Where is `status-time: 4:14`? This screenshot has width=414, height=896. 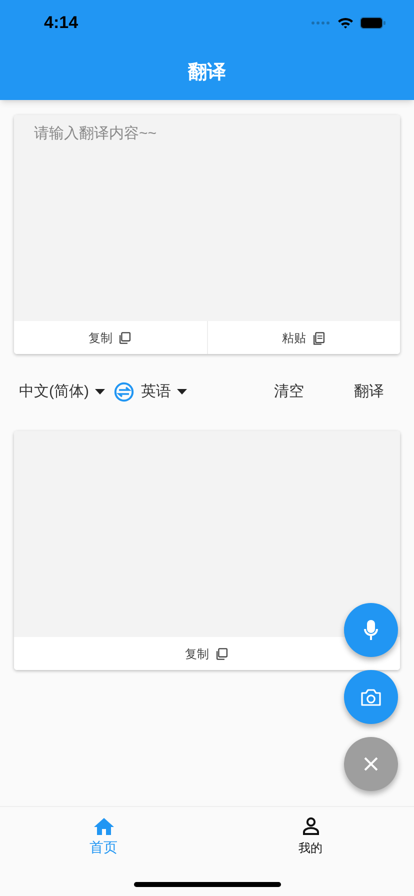 status-time: 4:14 is located at coordinates (61, 23).